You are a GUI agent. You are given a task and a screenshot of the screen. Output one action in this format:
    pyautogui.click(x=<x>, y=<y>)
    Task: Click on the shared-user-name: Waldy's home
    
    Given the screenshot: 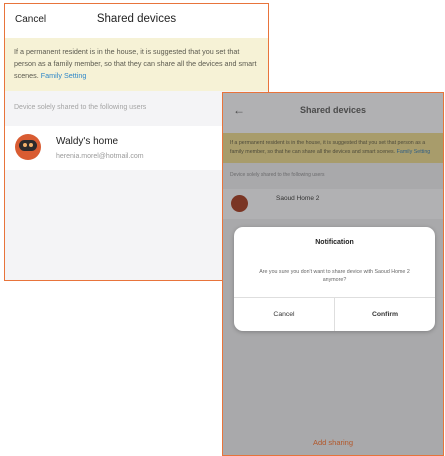 What is the action you would take?
    pyautogui.click(x=87, y=141)
    